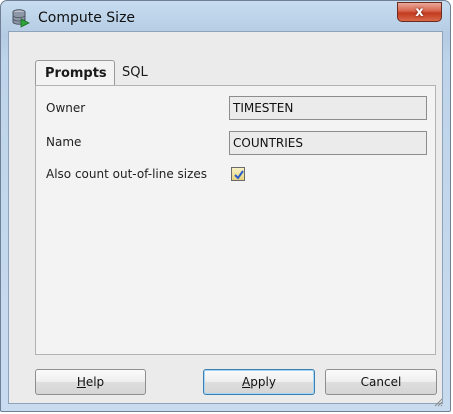 This screenshot has height=414, width=453. I want to click on apply-button-label-rest: pply, so click(263, 382).